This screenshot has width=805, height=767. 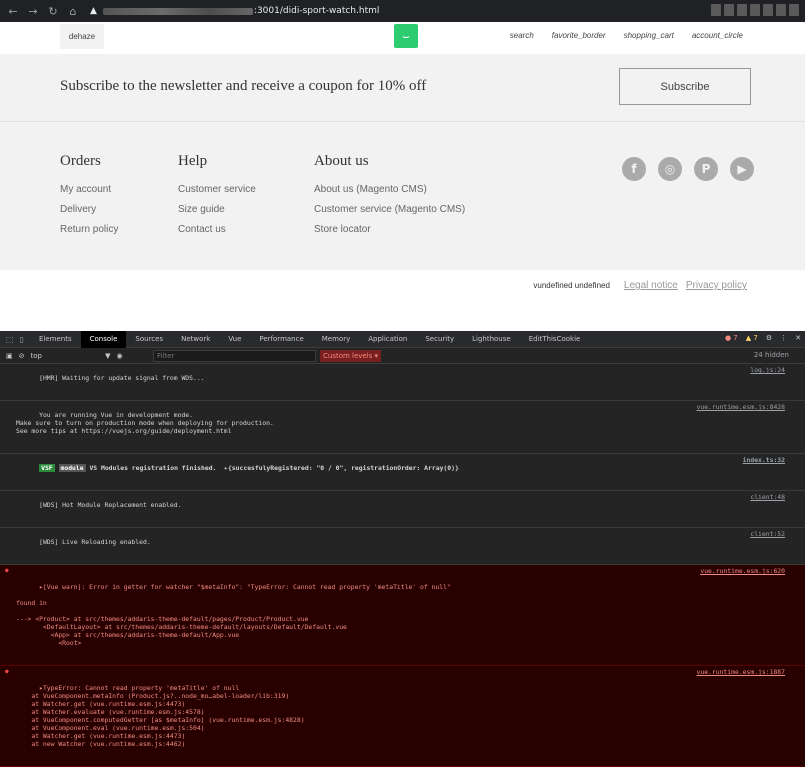 I want to click on source-link: vue.runtime.esm.js:620, so click(x=742, y=571).